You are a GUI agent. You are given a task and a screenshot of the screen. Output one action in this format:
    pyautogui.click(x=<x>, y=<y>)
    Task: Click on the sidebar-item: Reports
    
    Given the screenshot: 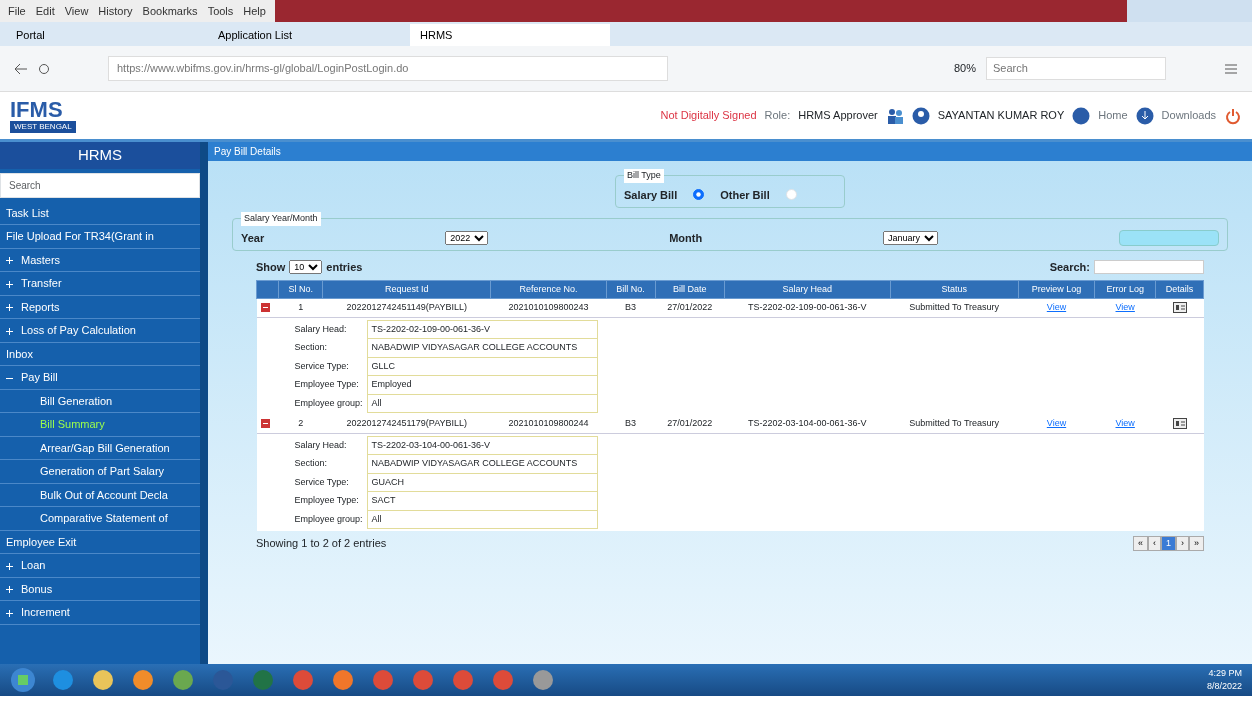 What is the action you would take?
    pyautogui.click(x=100, y=307)
    